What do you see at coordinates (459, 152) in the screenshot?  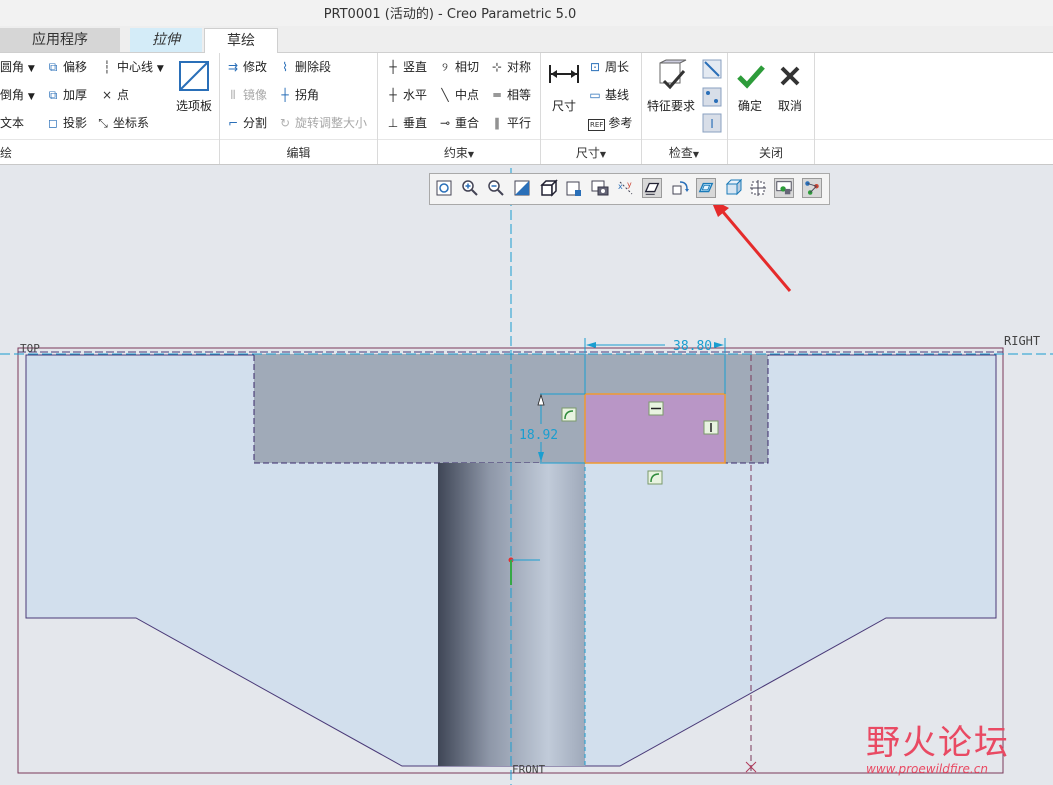 I see `constrain-group-label: 约束▼` at bounding box center [459, 152].